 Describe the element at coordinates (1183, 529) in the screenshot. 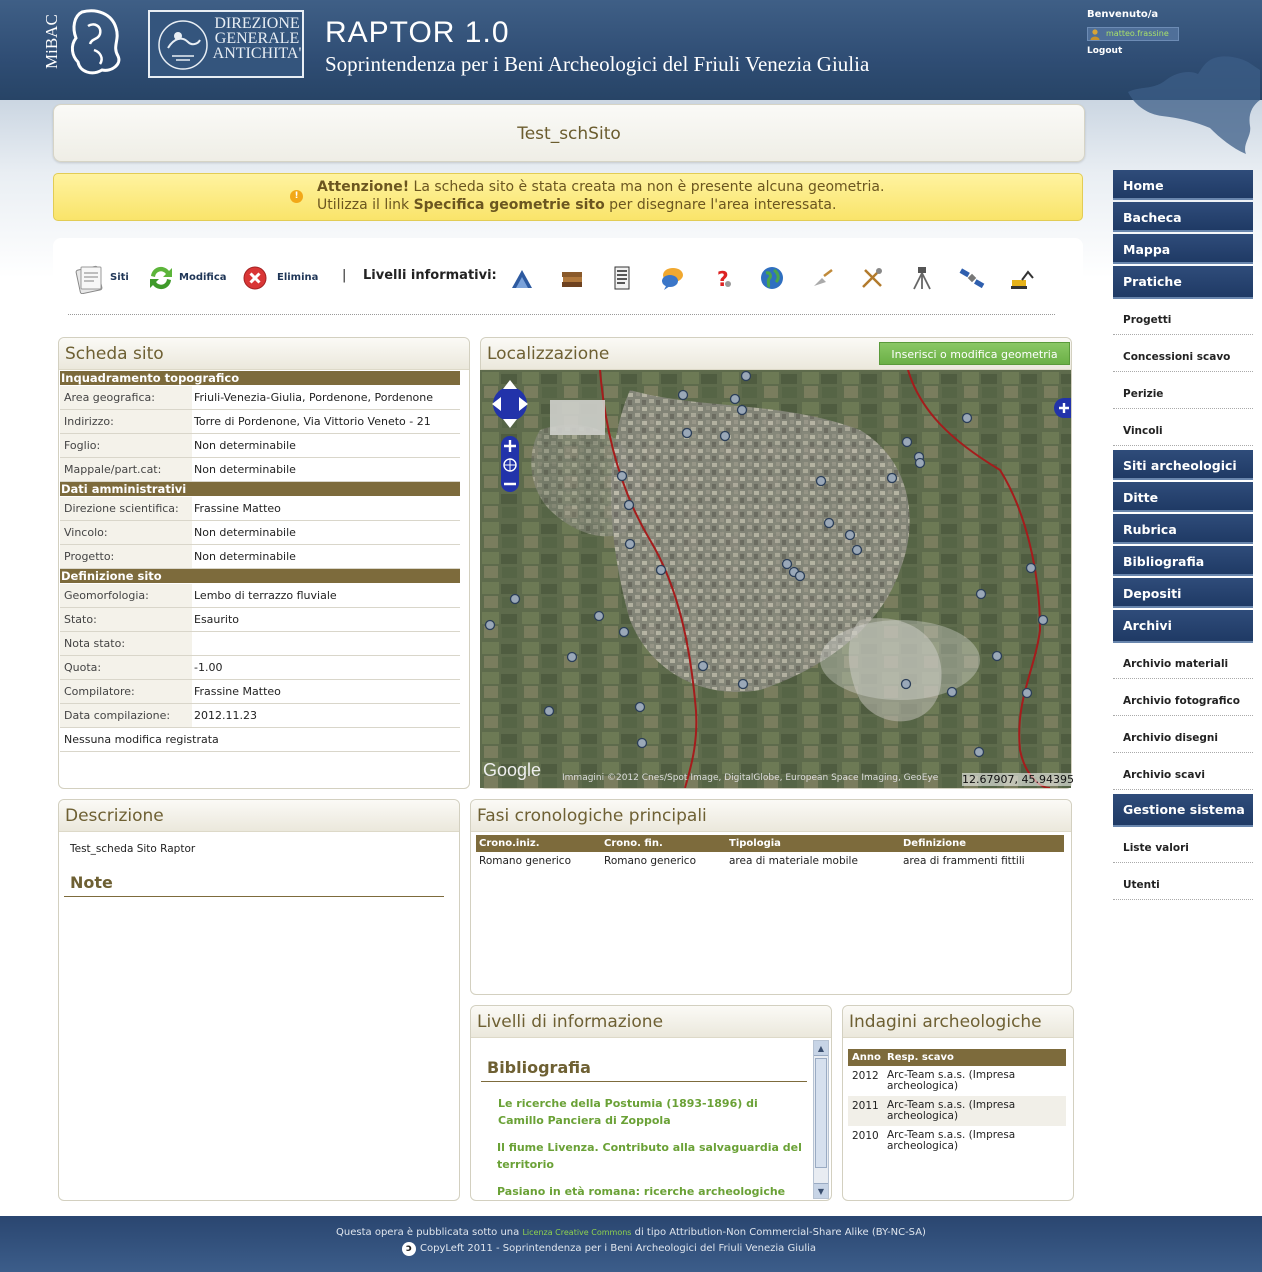

I see `nav-rubrica: Rubrica` at that location.